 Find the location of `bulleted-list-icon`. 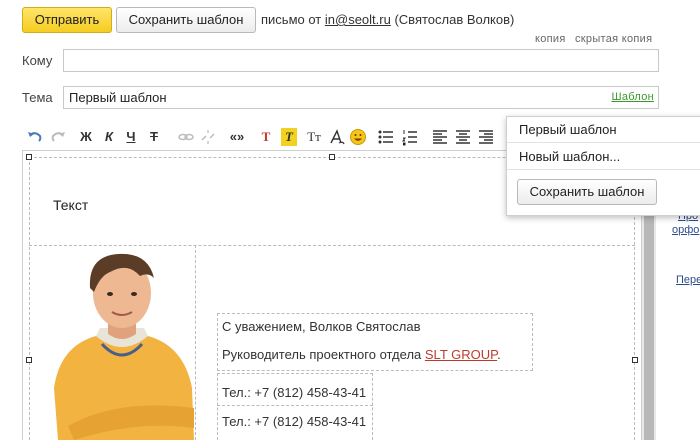

bulleted-list-icon is located at coordinates (386, 137).